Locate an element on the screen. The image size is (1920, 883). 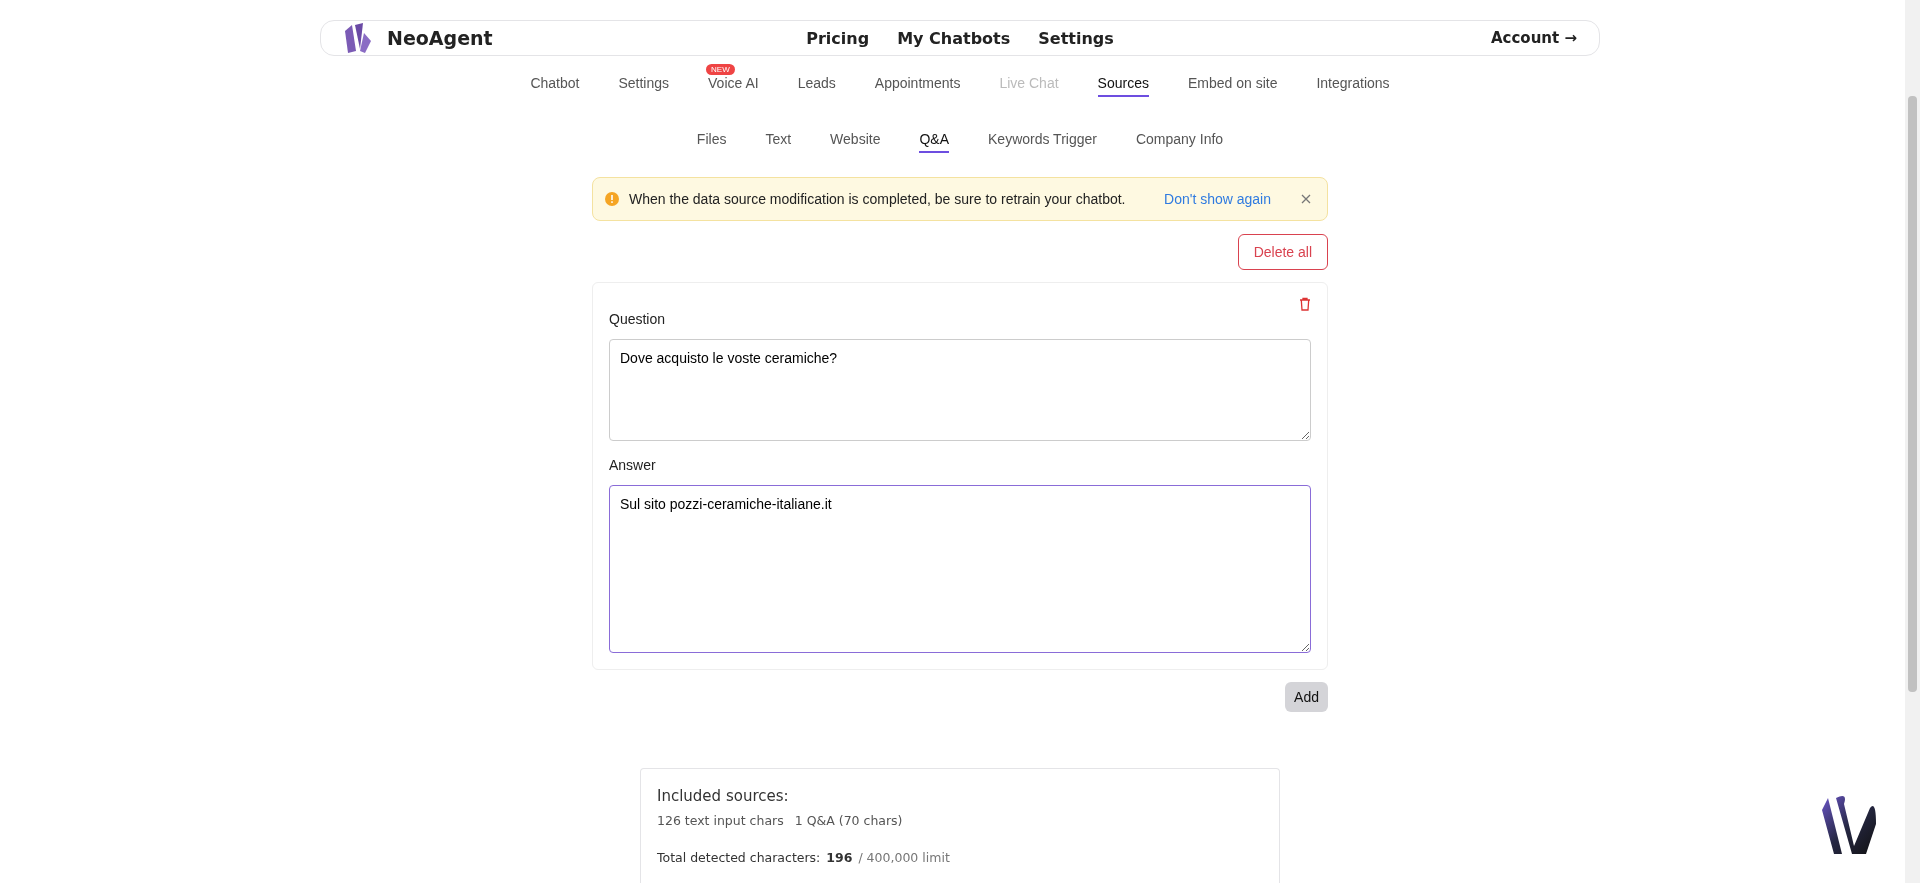
tab: Chatbot is located at coordinates (555, 86).